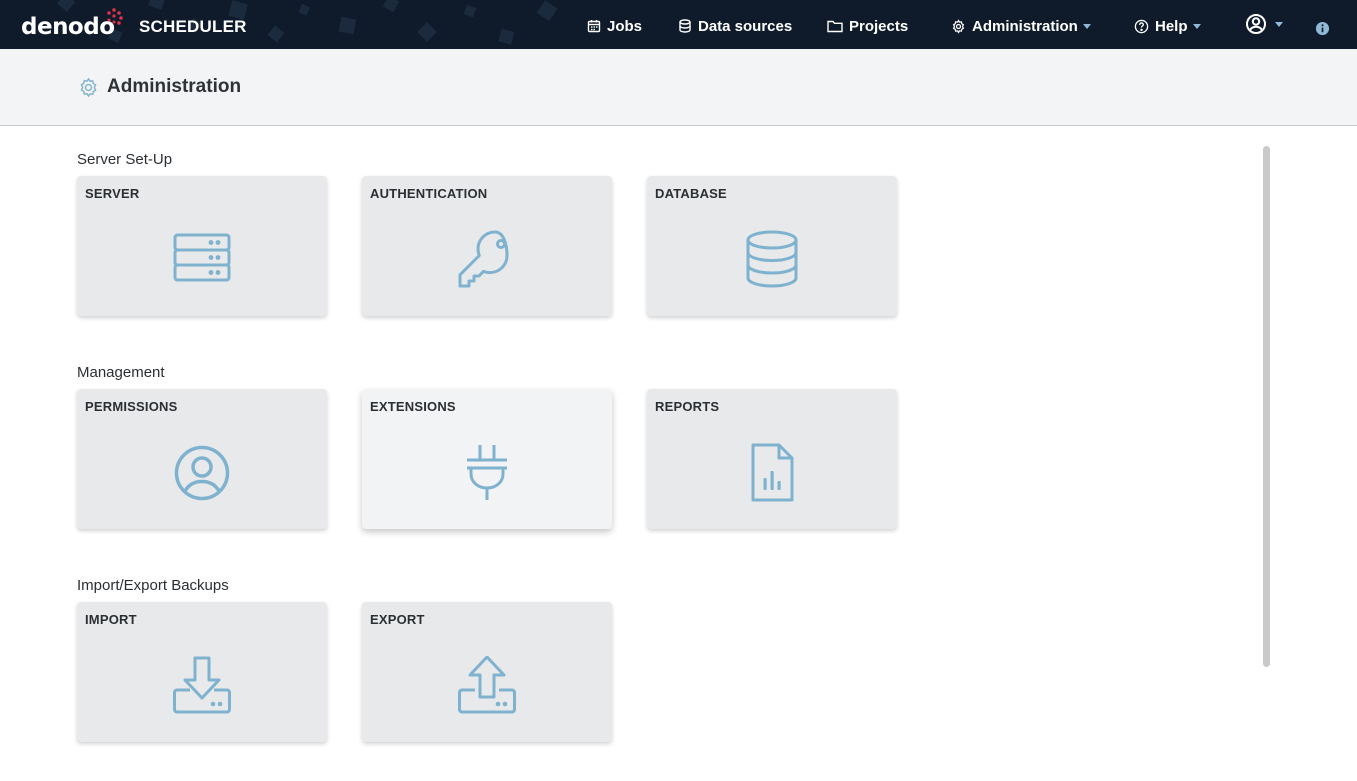 The height and width of the screenshot is (781, 1357). I want to click on user-circle-icon, so click(202, 473).